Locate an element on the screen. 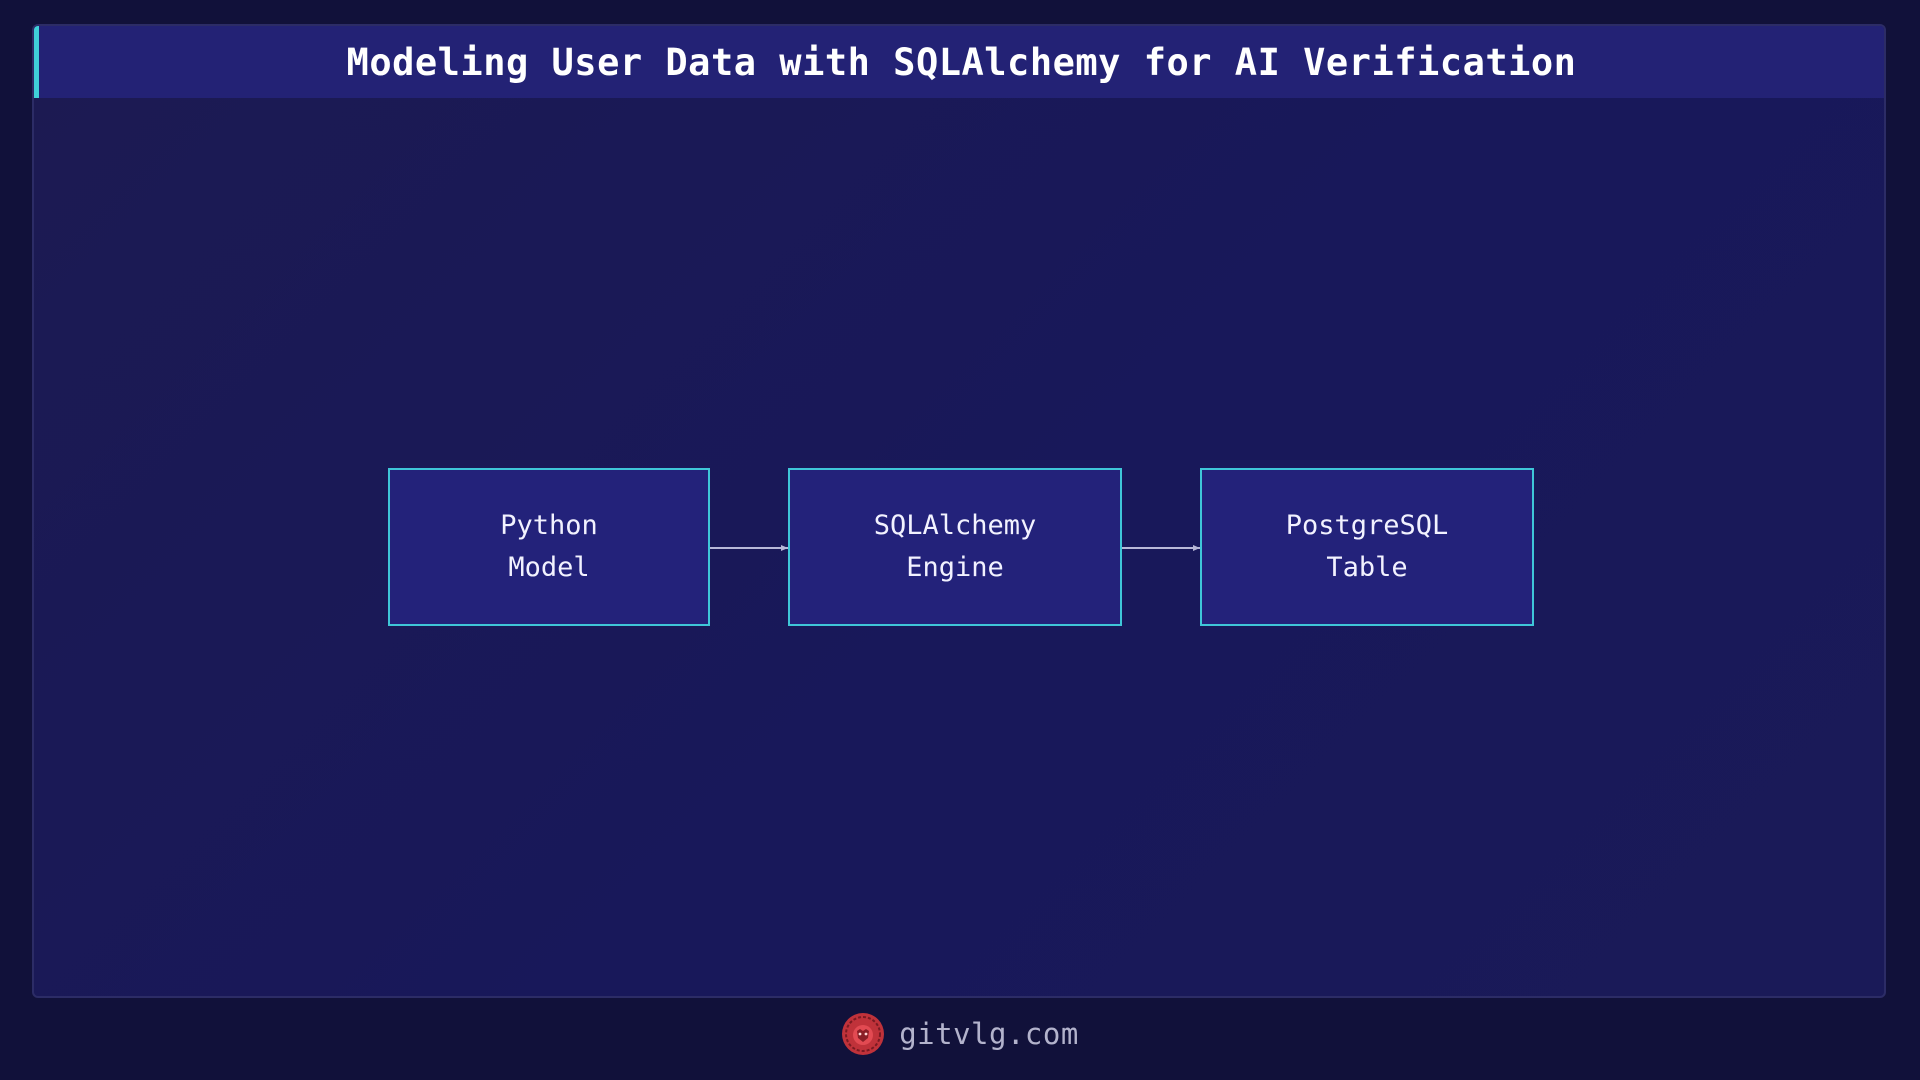  lion-head-icon is located at coordinates (863, 1034).